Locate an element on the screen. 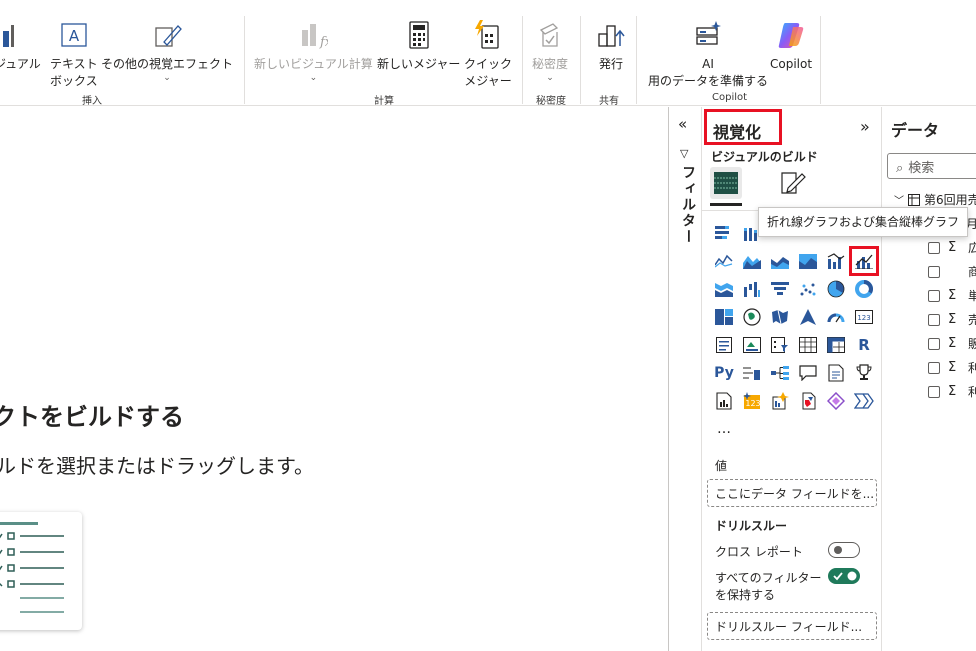  field-item: Σ売 is located at coordinates (952, 319).